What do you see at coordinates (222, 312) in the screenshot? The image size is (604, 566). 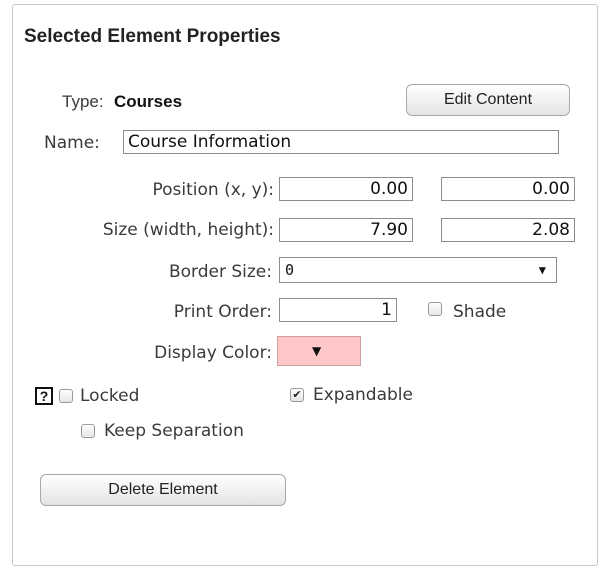 I see `print-order-label: Print Order:` at bounding box center [222, 312].